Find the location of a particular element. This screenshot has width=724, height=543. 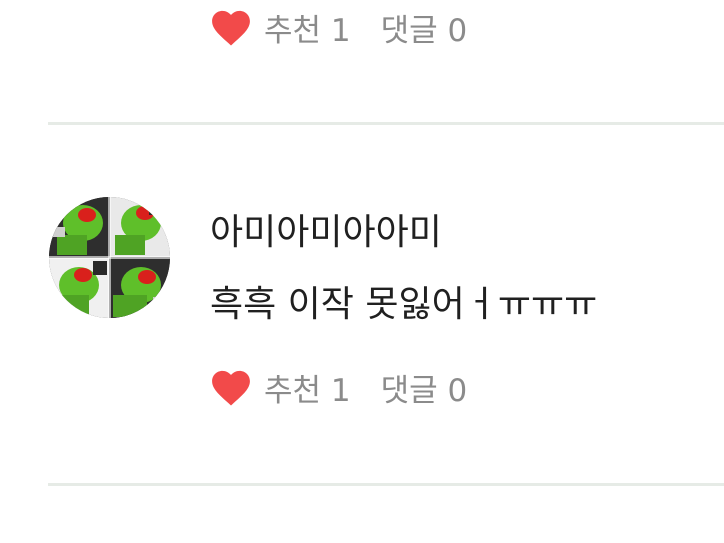

user-avatar is located at coordinates (109, 257).